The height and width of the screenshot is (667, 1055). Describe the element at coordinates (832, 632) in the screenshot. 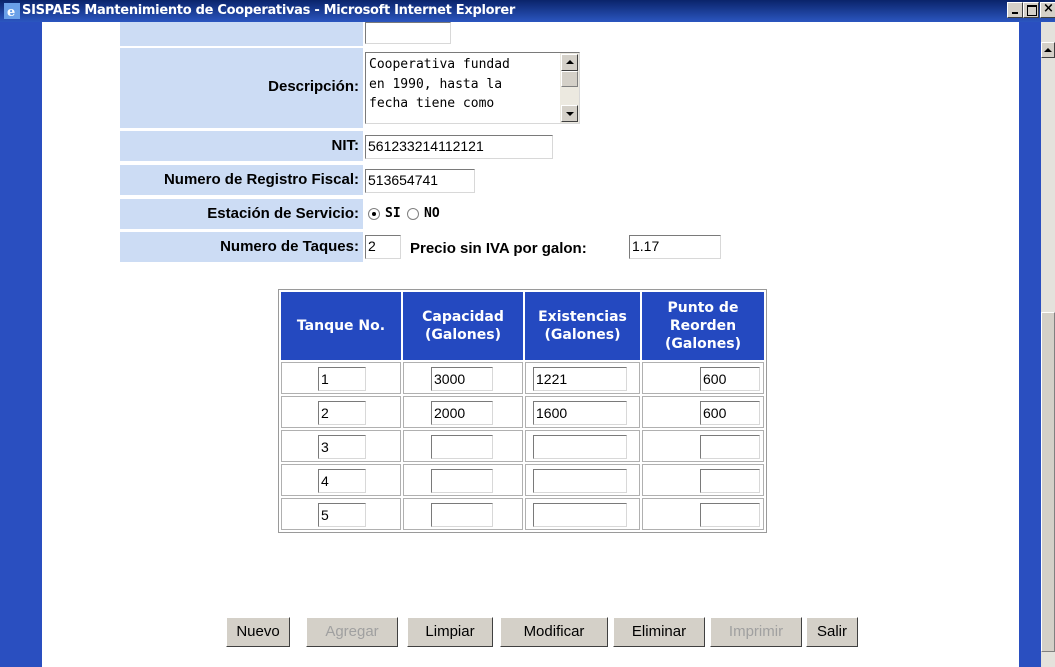

I see `salir-button: Salir` at that location.